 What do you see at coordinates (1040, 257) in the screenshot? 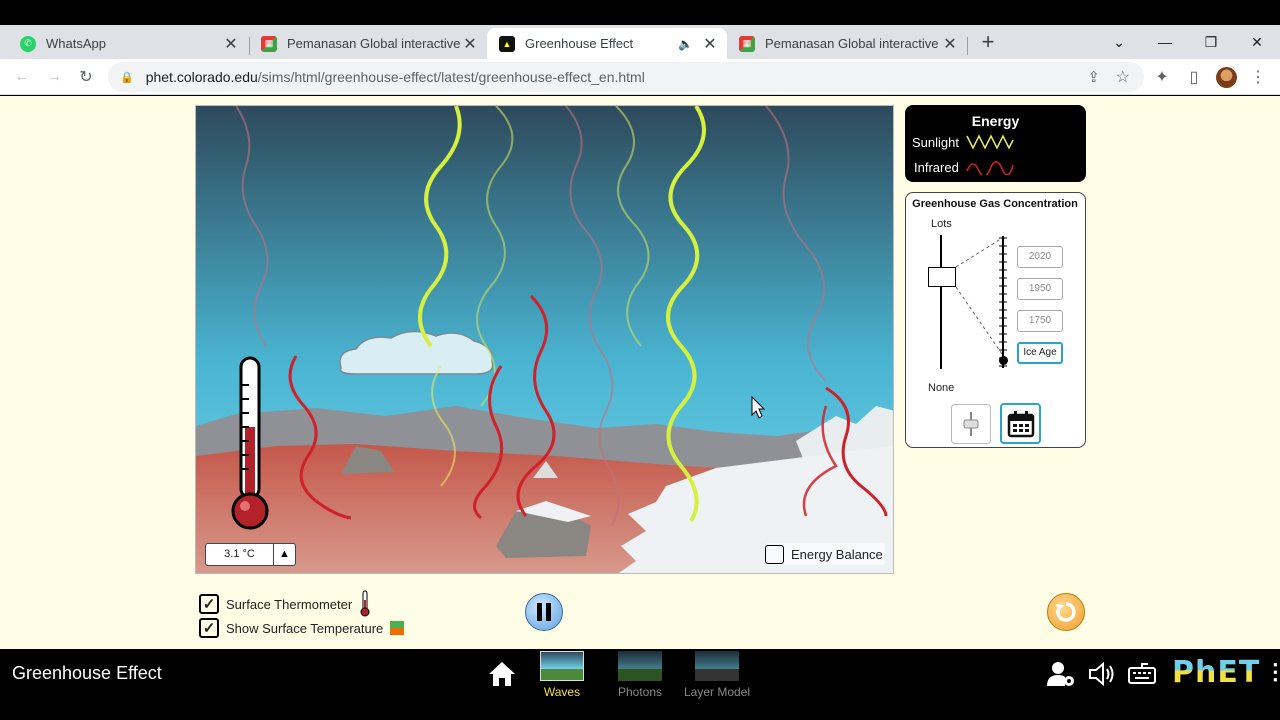
I see `era-button-2020: 2020` at bounding box center [1040, 257].